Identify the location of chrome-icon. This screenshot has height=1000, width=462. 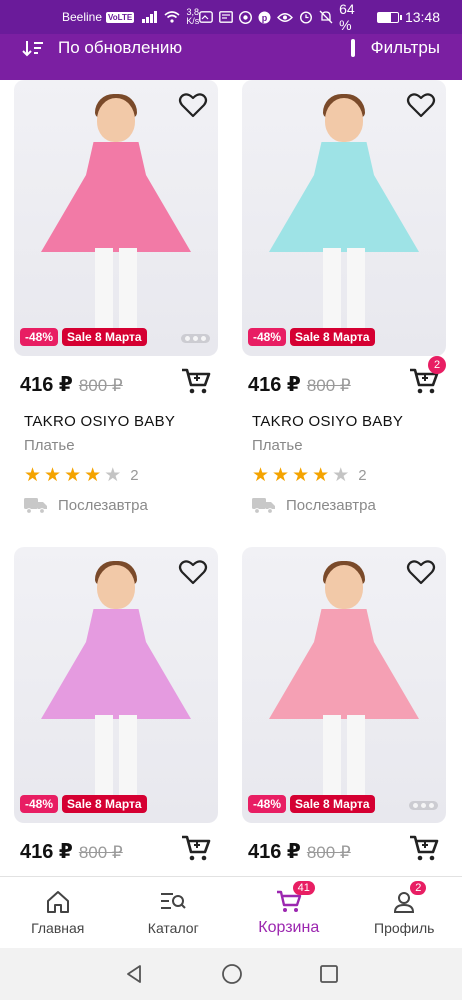
(246, 17).